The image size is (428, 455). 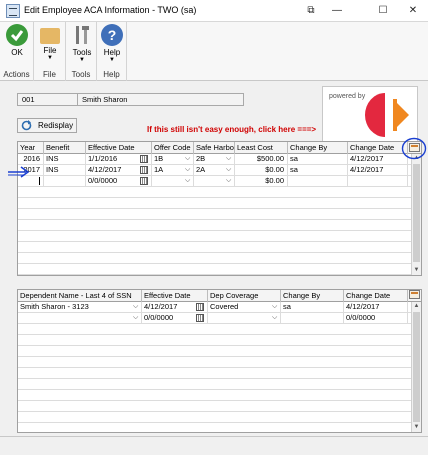 What do you see at coordinates (31, 159) in the screenshot?
I see `year-cell: 2016` at bounding box center [31, 159].